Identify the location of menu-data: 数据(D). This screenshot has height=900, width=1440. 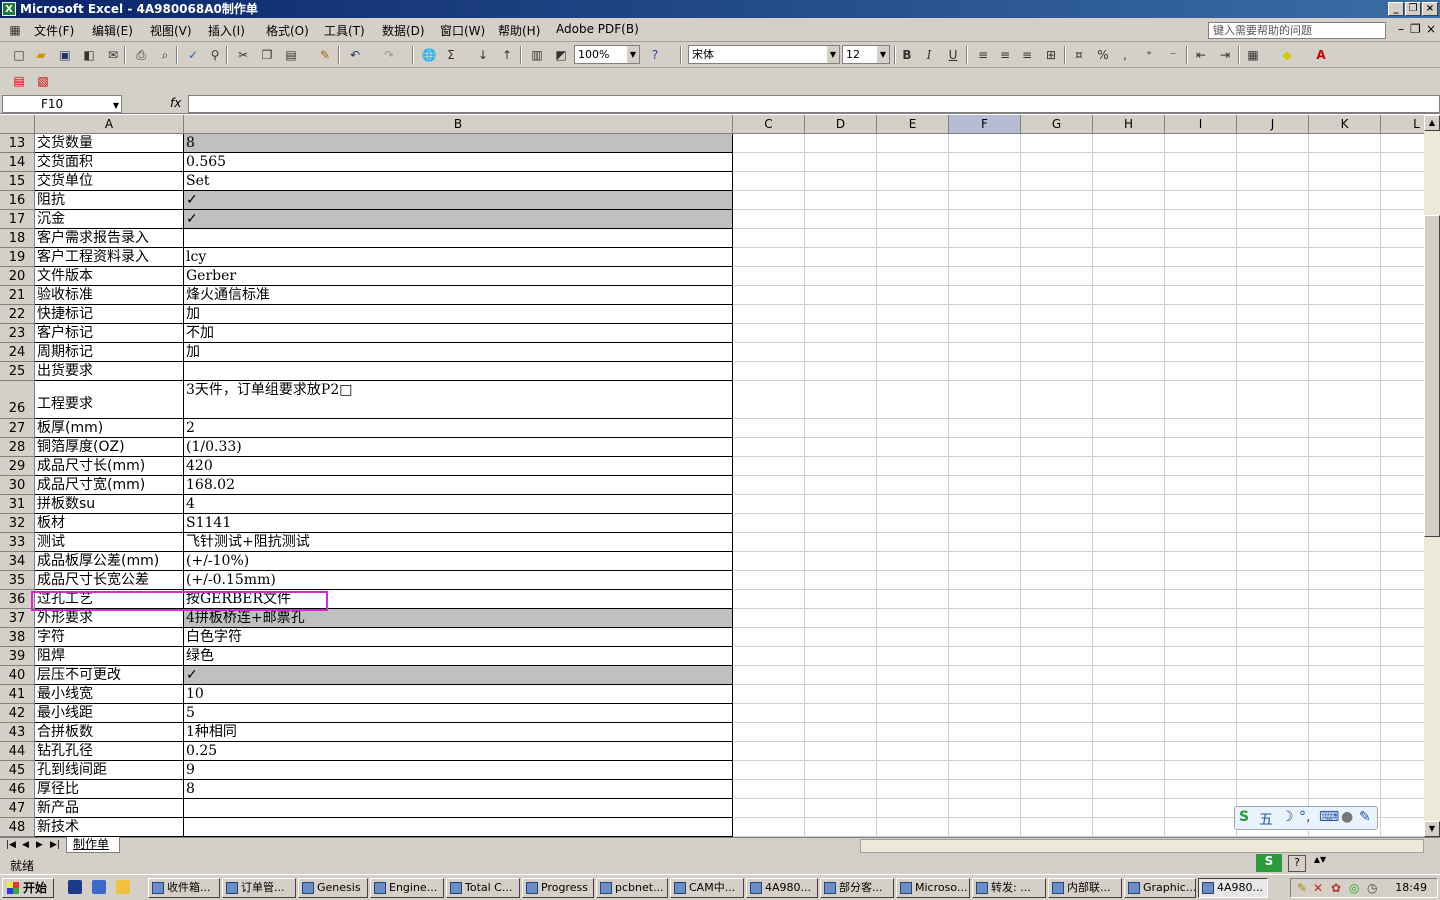
(403, 30).